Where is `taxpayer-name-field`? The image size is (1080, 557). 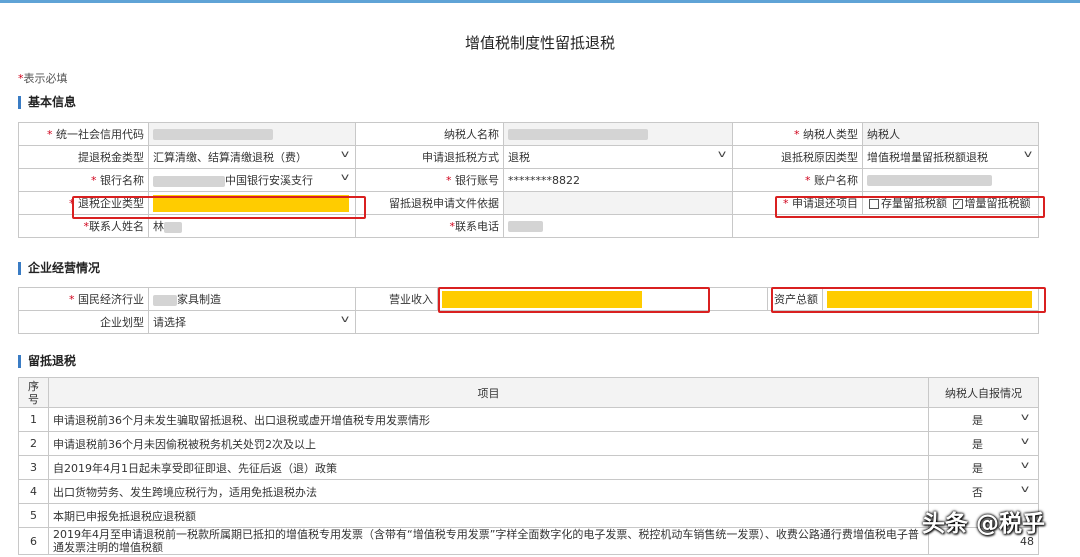 taxpayer-name-field is located at coordinates (618, 134).